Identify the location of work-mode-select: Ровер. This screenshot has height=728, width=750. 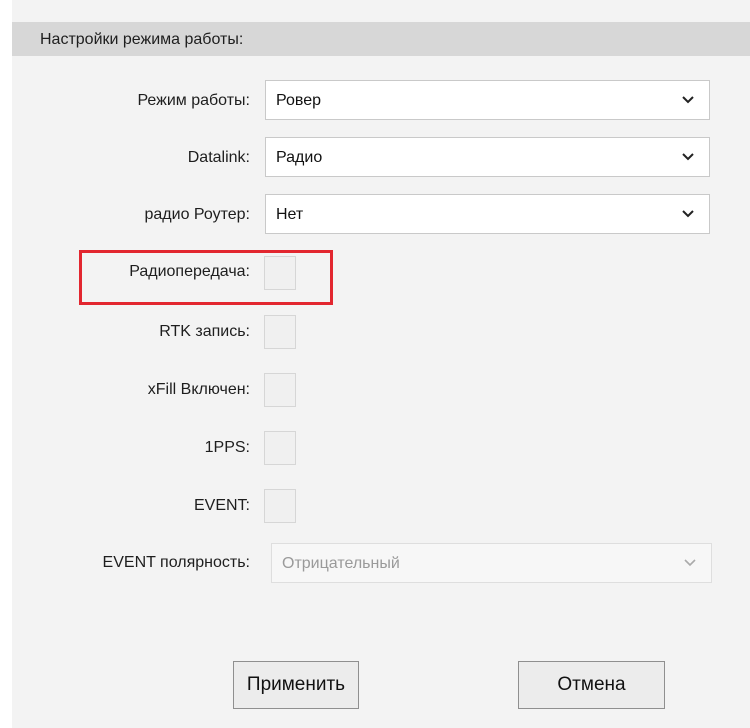
(487, 100).